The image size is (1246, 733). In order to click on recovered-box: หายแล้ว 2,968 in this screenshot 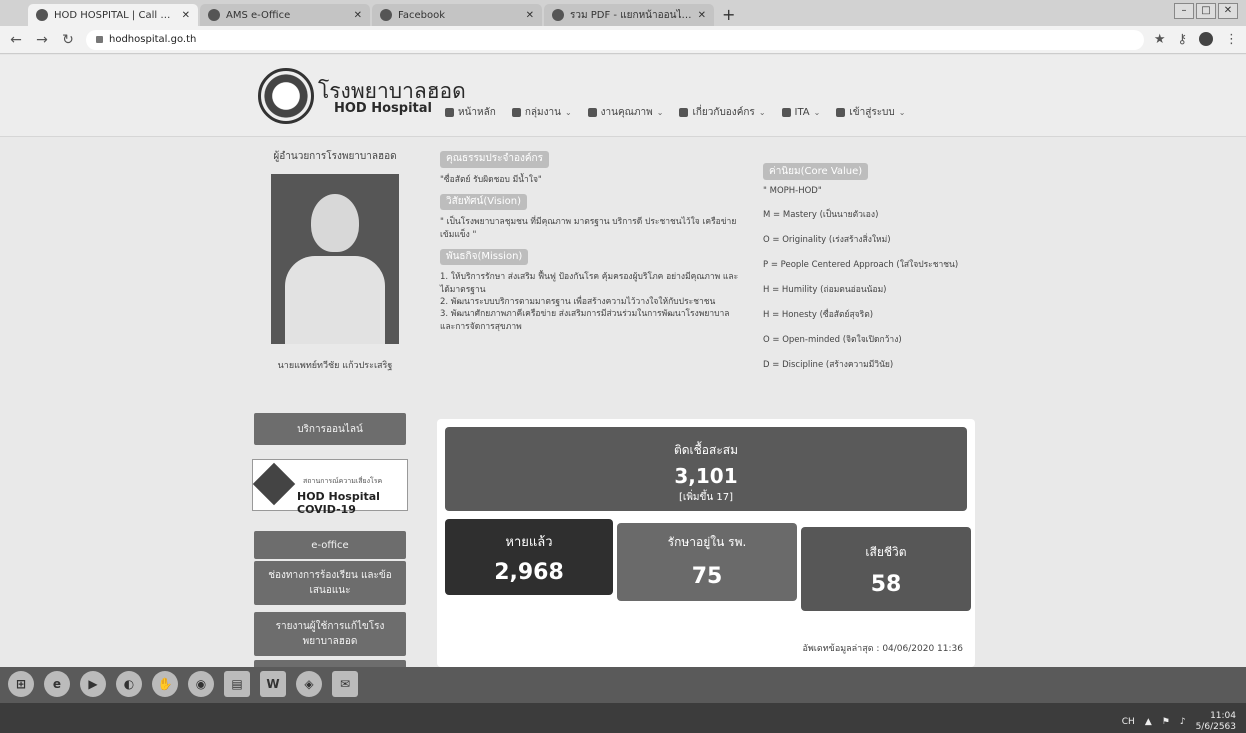, I will do `click(529, 557)`.